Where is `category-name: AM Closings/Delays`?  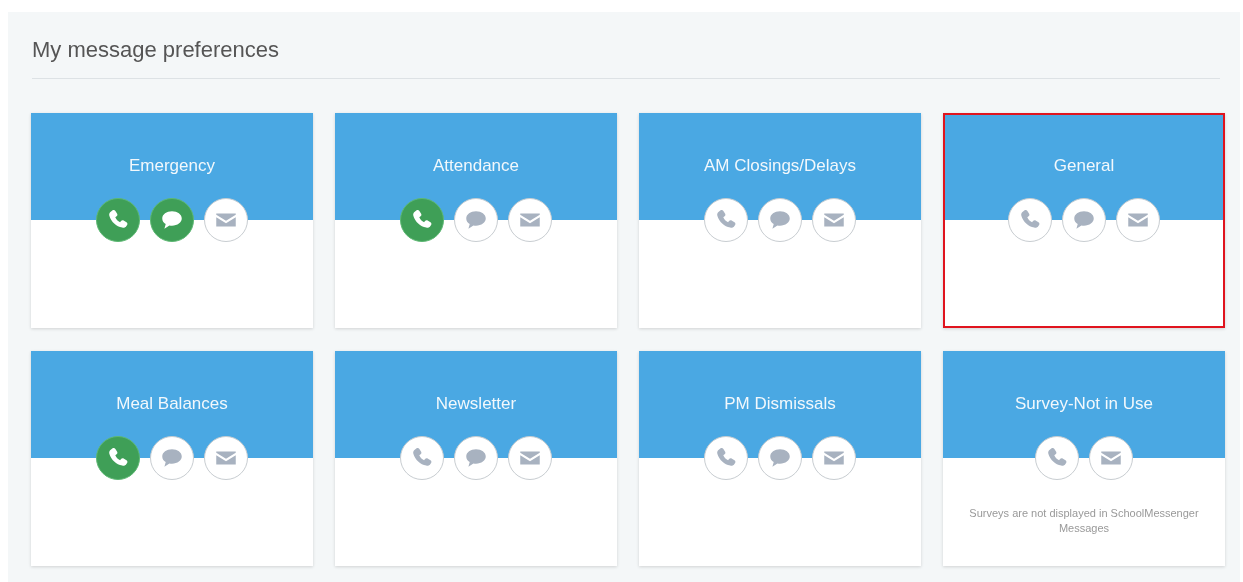 category-name: AM Closings/Delays is located at coordinates (780, 166).